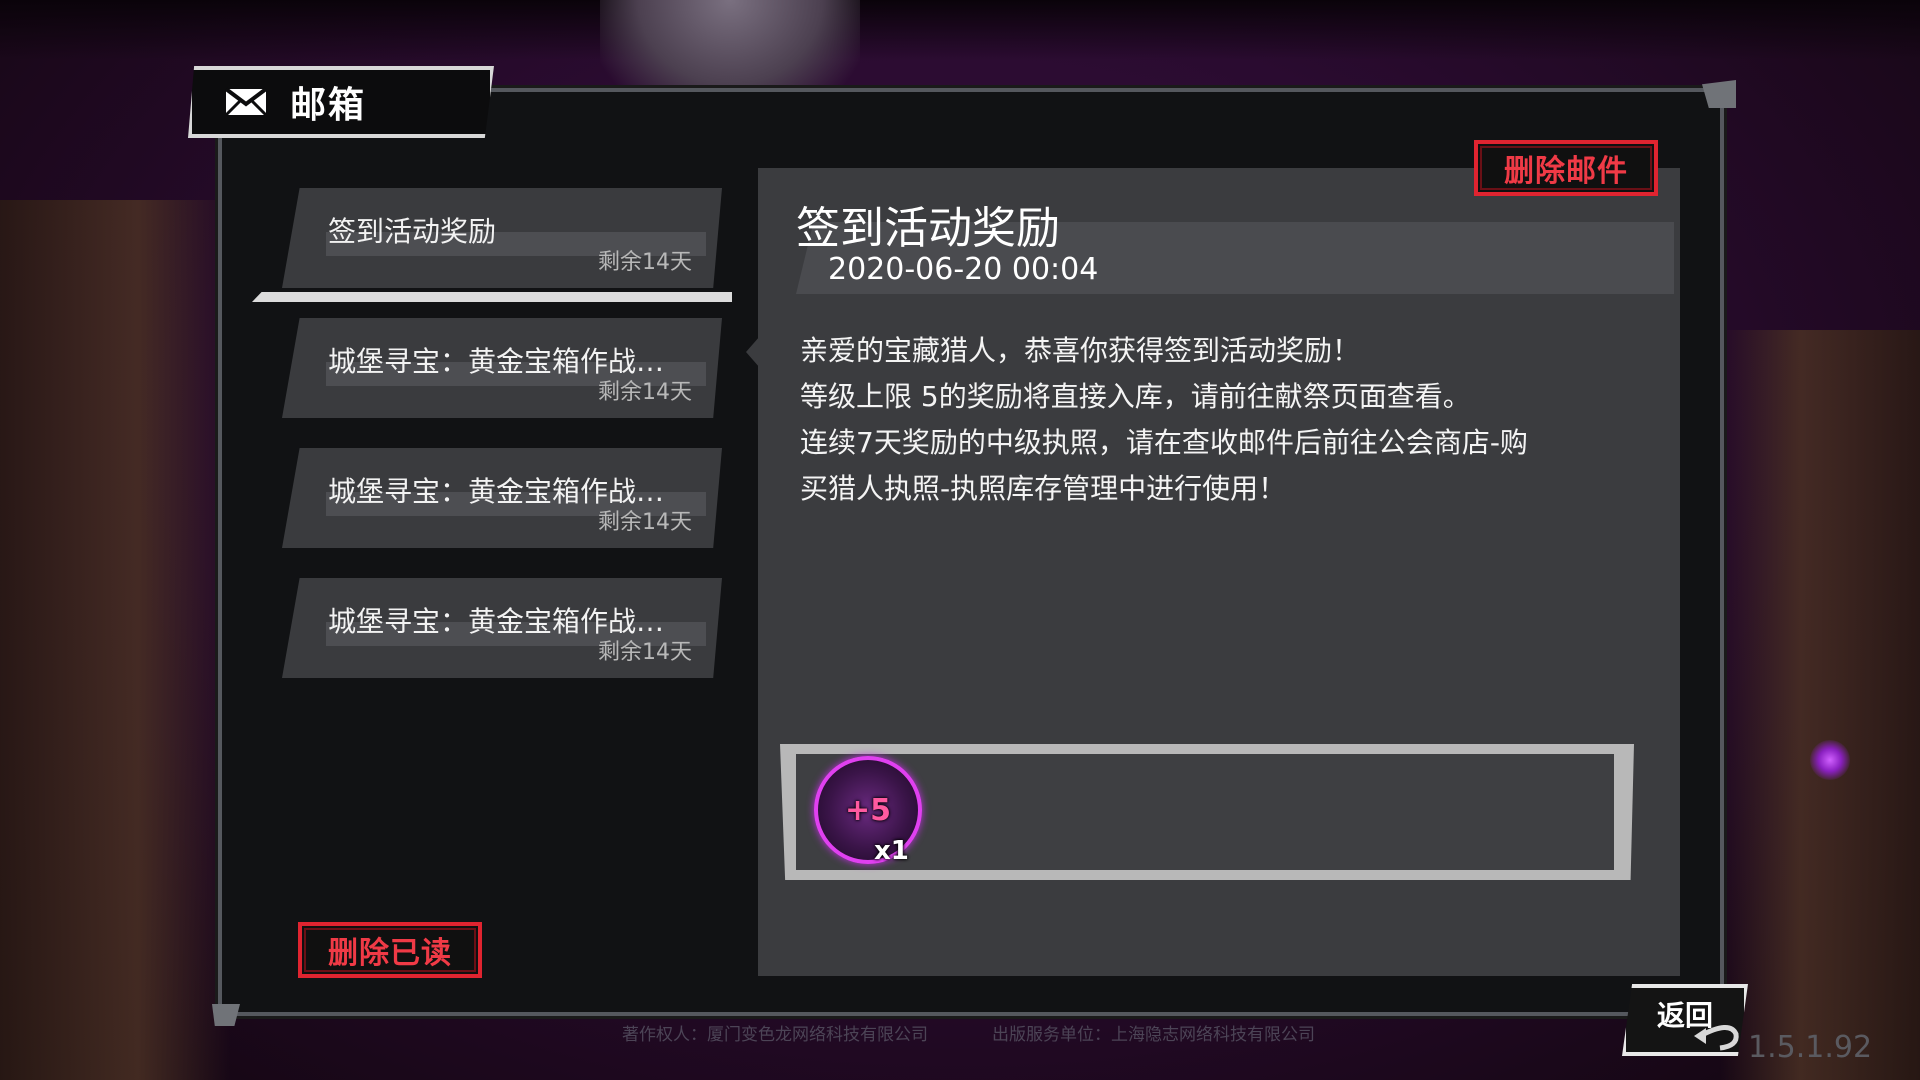  What do you see at coordinates (960, 30) in the screenshot?
I see `background-top-shadow` at bounding box center [960, 30].